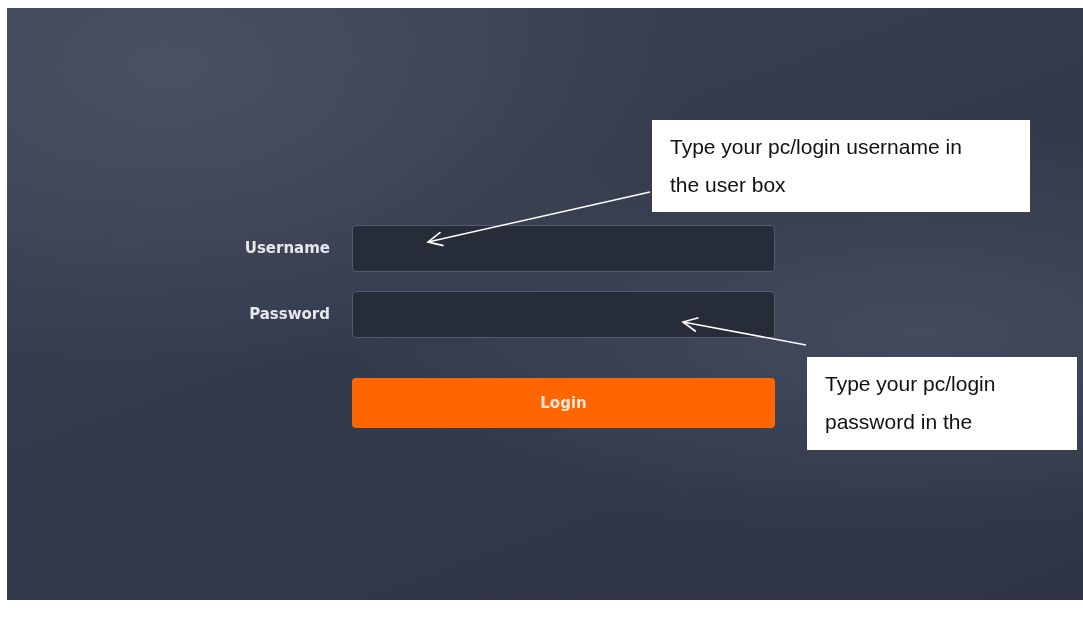  Describe the element at coordinates (289, 314) in the screenshot. I see `field-label: Password` at that location.